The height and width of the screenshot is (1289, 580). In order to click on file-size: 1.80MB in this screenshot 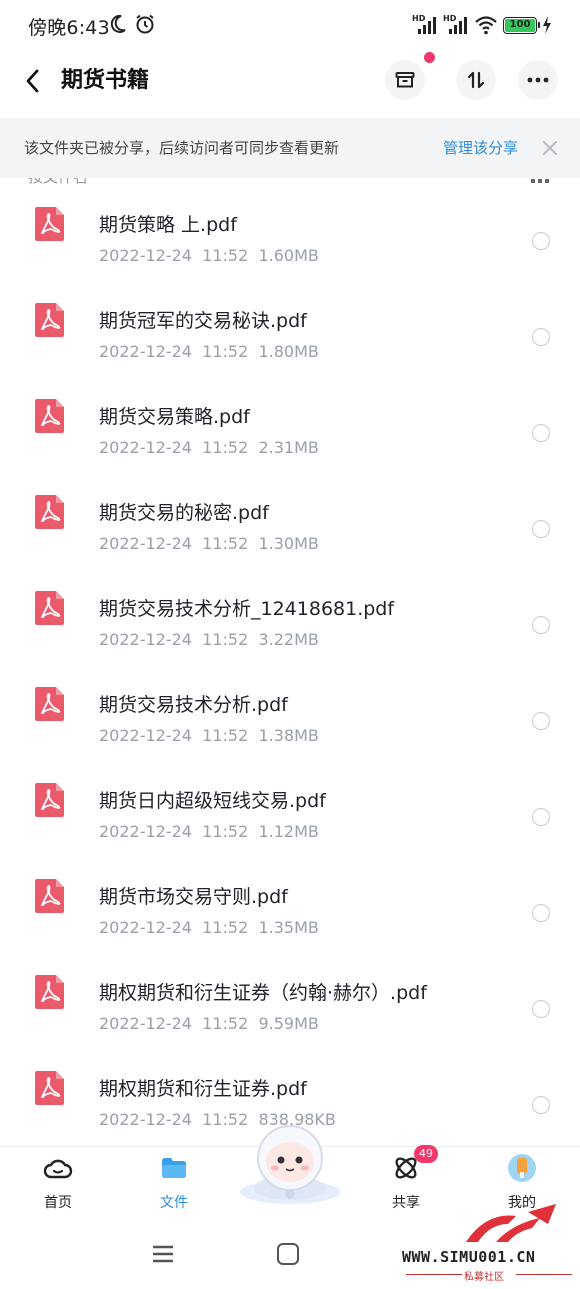, I will do `click(288, 351)`.